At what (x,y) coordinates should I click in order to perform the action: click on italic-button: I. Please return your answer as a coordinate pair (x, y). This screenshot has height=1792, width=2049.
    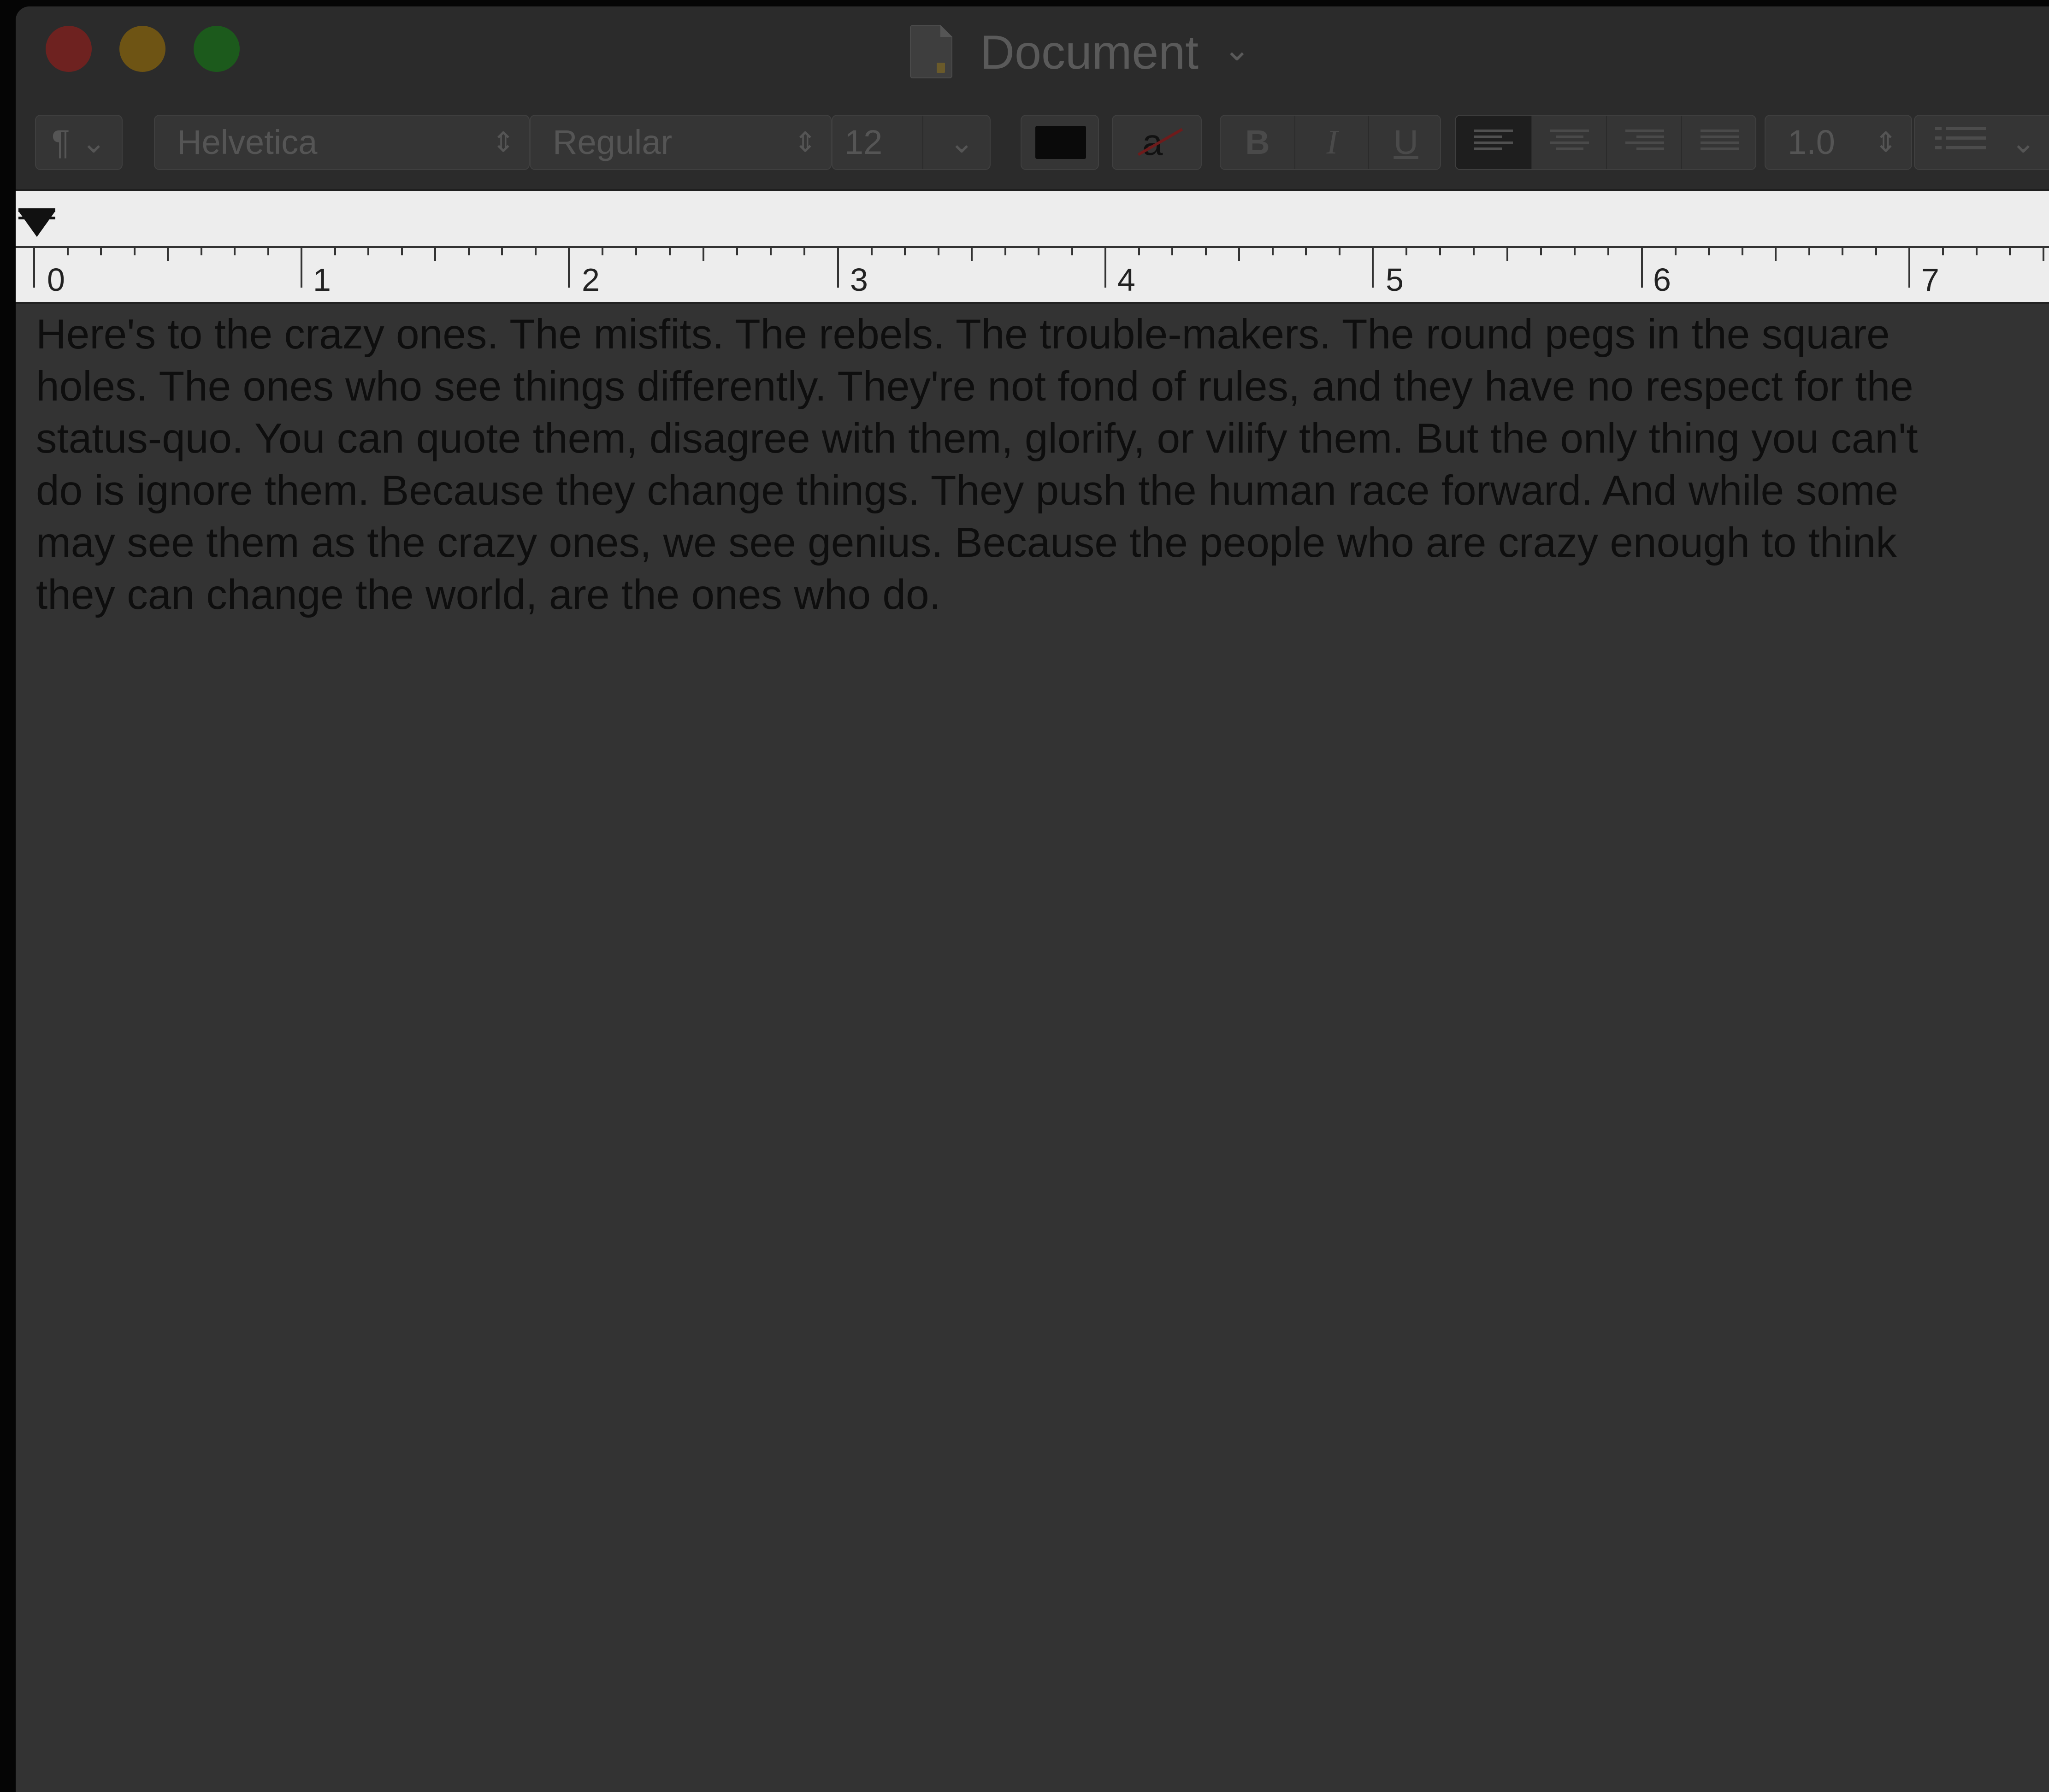
    Looking at the image, I should click on (1332, 143).